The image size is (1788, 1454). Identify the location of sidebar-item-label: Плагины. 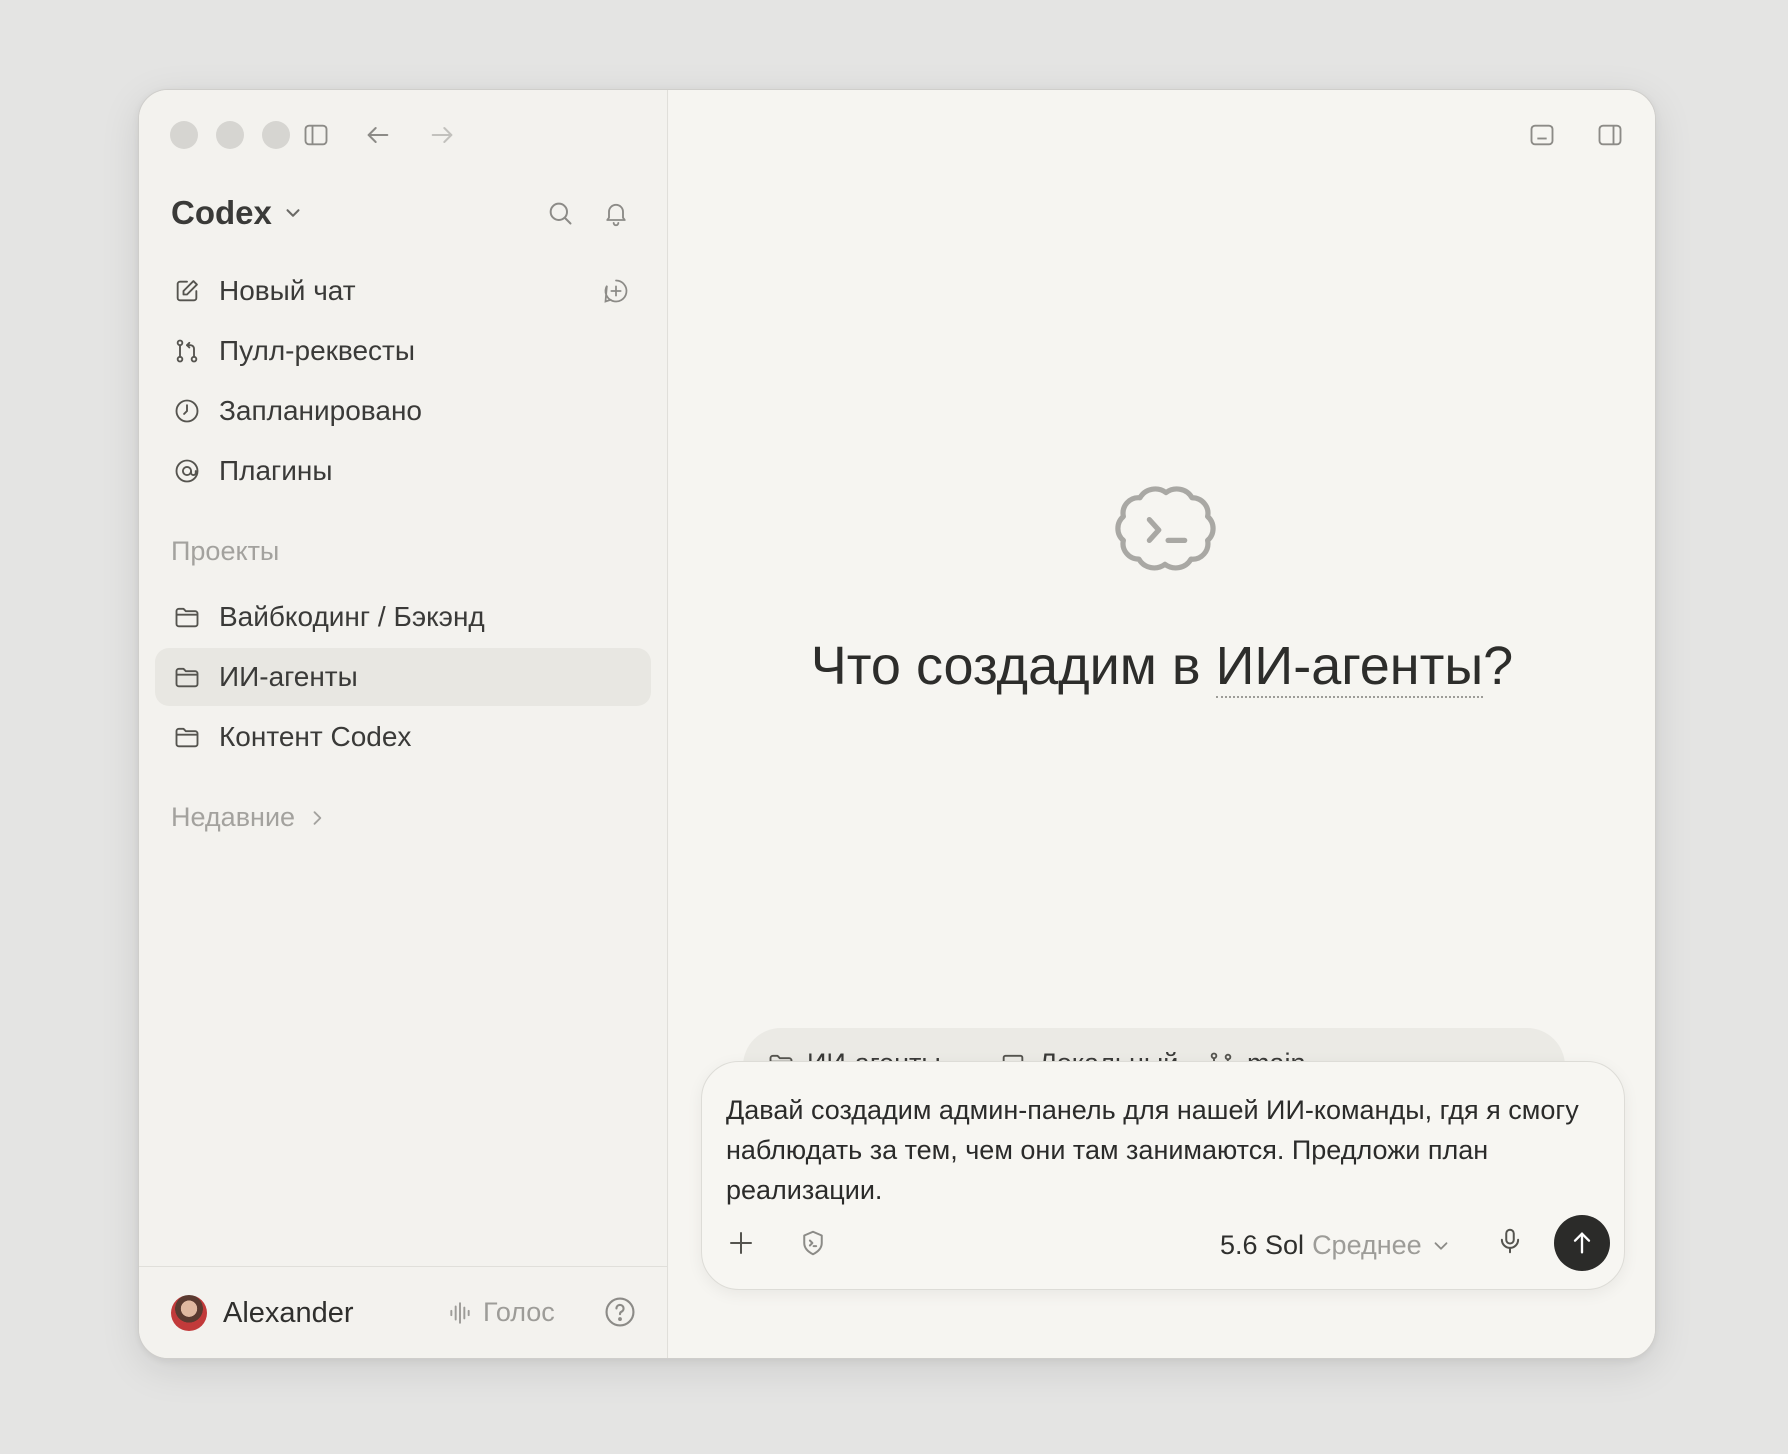
(276, 470).